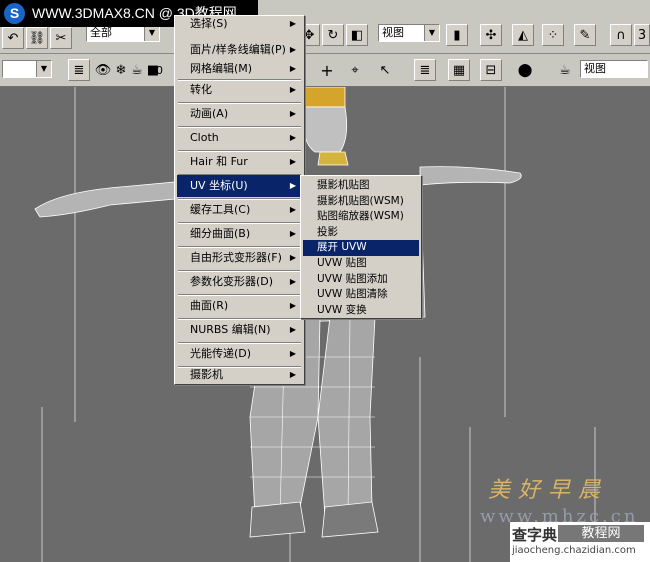  I want to click on site-logo-icon: S, so click(14, 13).